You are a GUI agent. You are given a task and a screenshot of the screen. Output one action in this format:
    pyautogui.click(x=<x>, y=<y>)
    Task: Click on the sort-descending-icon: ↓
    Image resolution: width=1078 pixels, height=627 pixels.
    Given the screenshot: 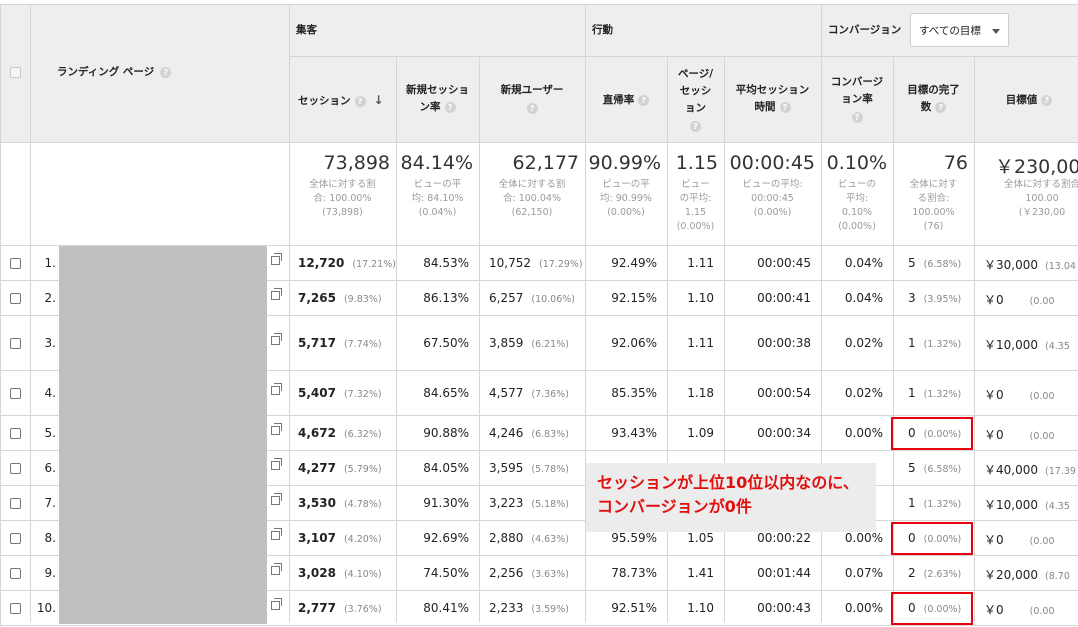 What is the action you would take?
    pyautogui.click(x=379, y=100)
    